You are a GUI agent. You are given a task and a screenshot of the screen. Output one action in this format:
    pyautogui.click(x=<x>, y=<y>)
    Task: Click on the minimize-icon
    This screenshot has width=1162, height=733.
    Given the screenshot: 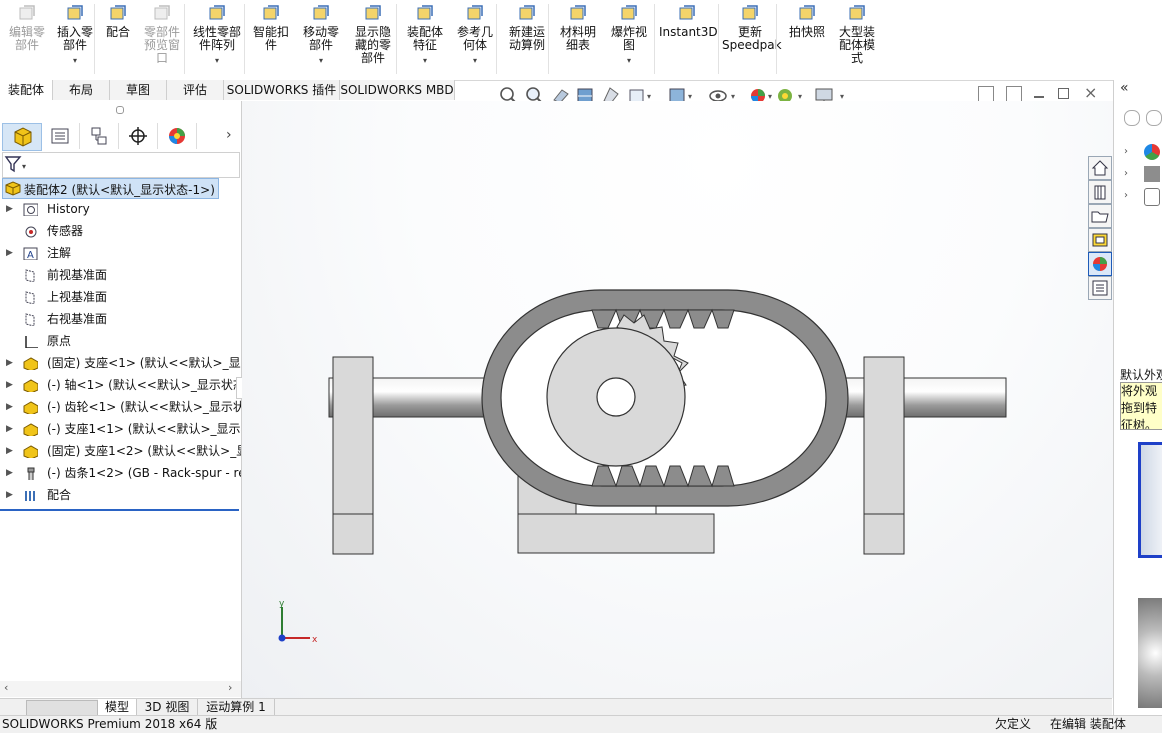 What is the action you would take?
    pyautogui.click(x=1039, y=97)
    